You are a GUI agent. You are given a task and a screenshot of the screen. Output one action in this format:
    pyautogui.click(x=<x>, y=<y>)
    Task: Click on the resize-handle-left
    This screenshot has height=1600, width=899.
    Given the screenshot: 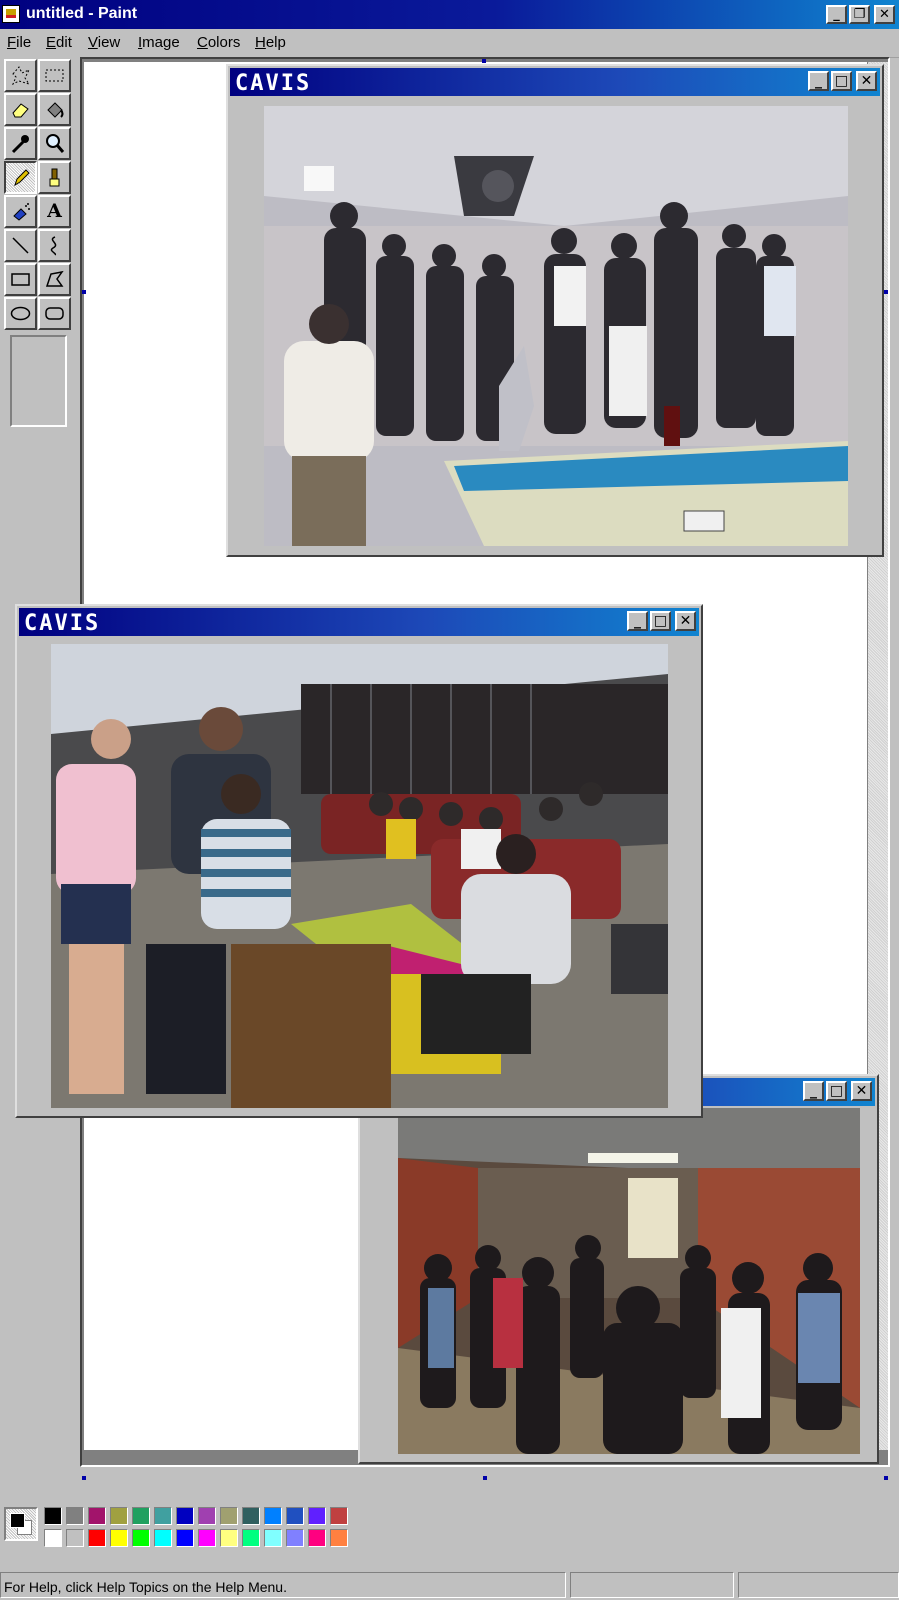 What is the action you would take?
    pyautogui.click(x=84, y=292)
    